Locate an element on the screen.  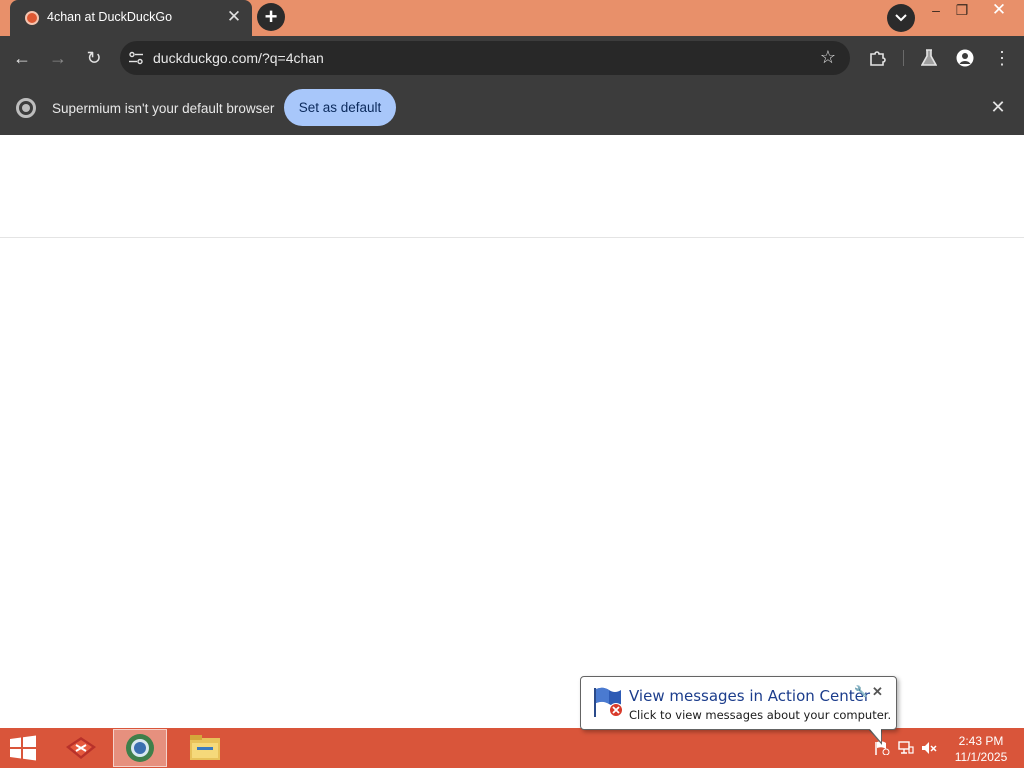
tab-close-button: ✕ is located at coordinates (234, 16).